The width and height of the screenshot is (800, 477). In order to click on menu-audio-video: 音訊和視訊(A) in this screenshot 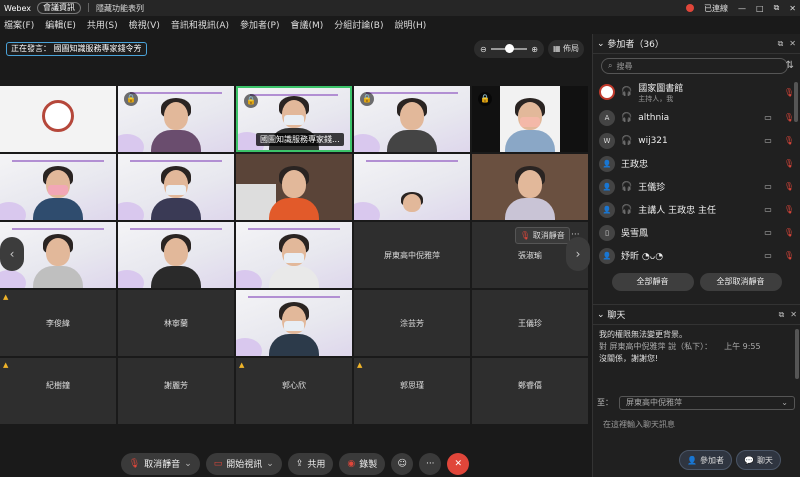, I will do `click(200, 24)`.